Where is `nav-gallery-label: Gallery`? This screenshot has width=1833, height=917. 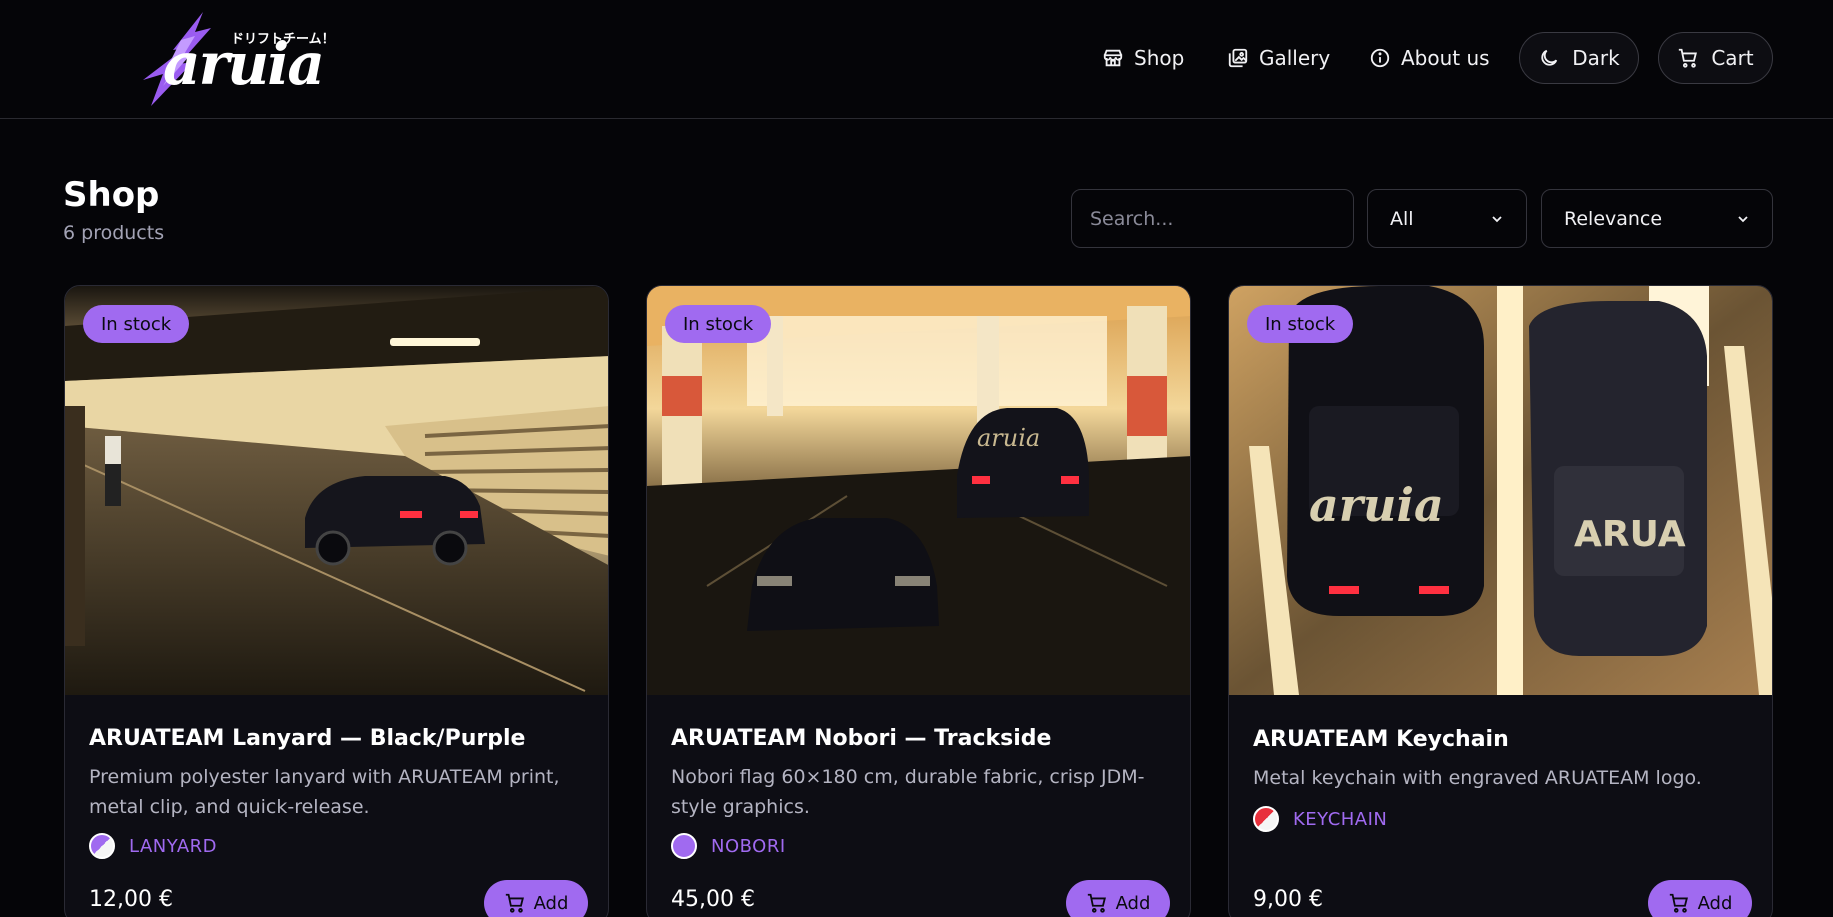 nav-gallery-label: Gallery is located at coordinates (1295, 58).